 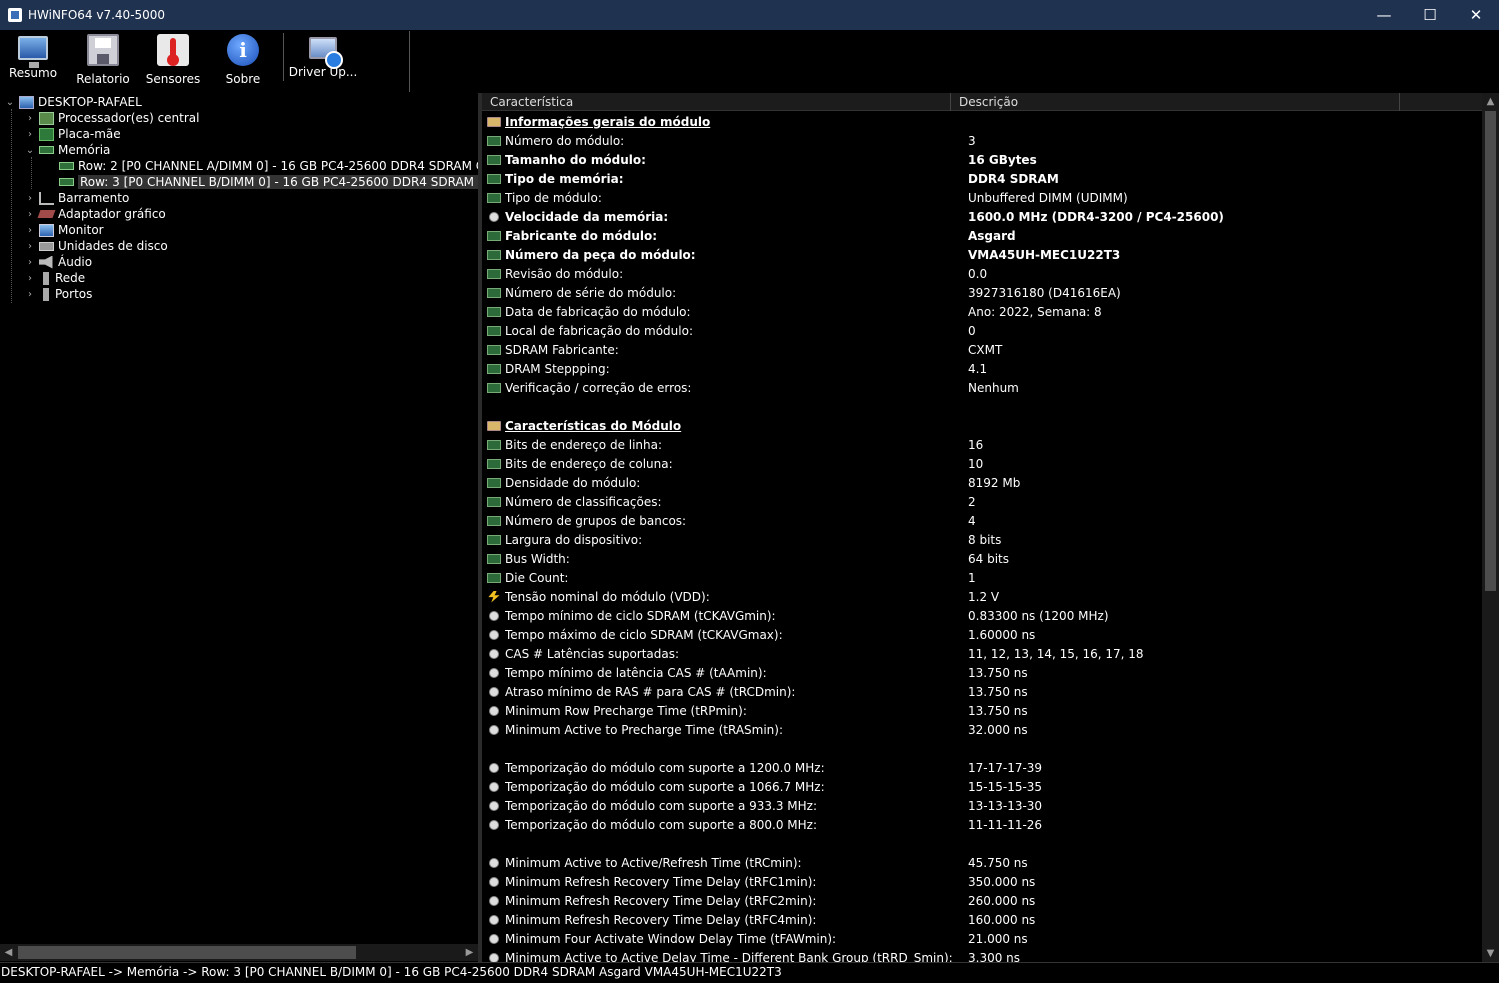 What do you see at coordinates (58, 262) in the screenshot?
I see `tree-item-audio: › Áudio` at bounding box center [58, 262].